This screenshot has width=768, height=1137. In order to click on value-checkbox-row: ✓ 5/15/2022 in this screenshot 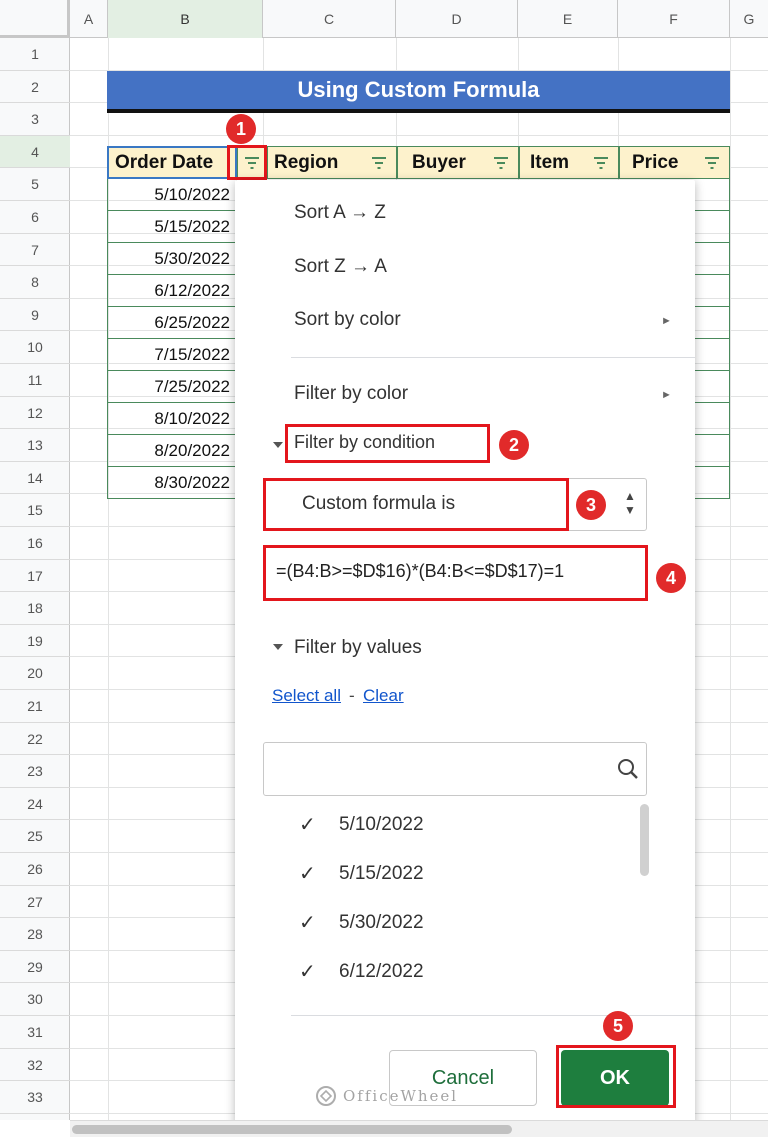, I will do `click(361, 873)`.